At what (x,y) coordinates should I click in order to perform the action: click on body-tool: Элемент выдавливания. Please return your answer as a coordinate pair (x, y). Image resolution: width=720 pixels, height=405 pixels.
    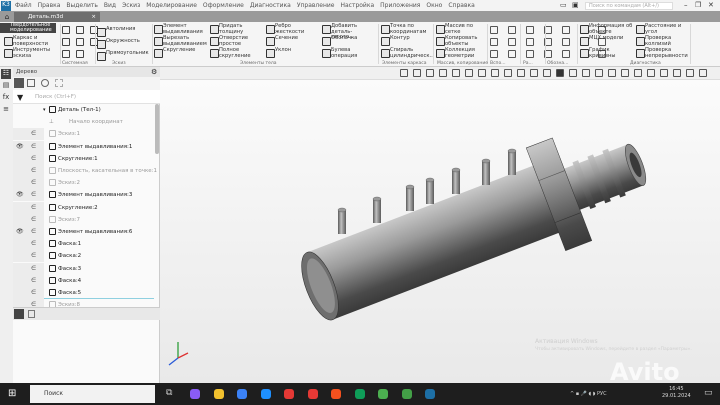
    Looking at the image, I should click on (180, 29).